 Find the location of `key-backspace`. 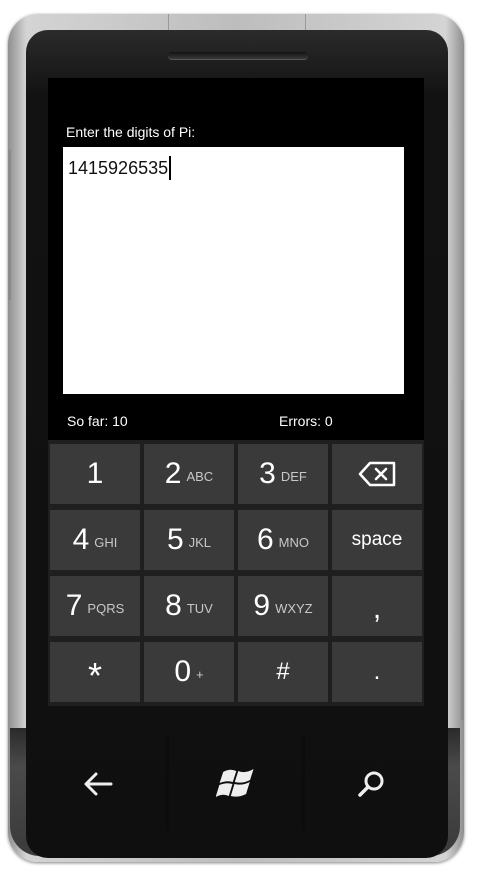

key-backspace is located at coordinates (377, 474).